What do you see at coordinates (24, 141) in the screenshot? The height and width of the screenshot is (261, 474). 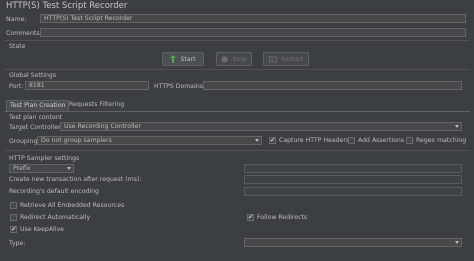 I see `grouping-label: Grouping:` at bounding box center [24, 141].